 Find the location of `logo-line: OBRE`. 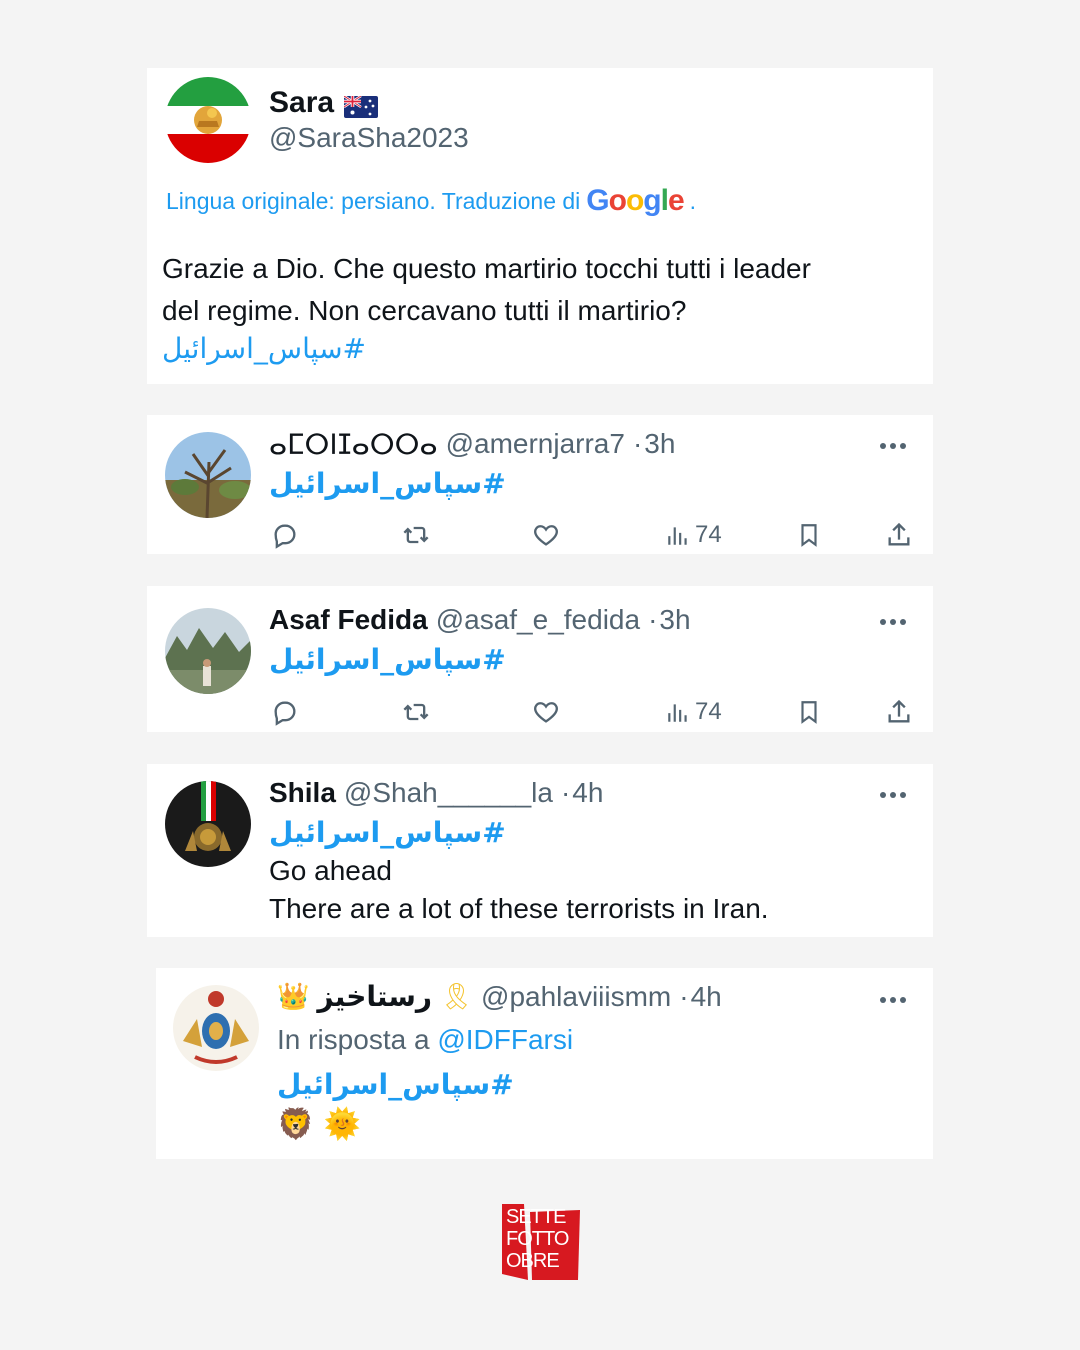

logo-line: OBRE is located at coordinates (533, 1261).